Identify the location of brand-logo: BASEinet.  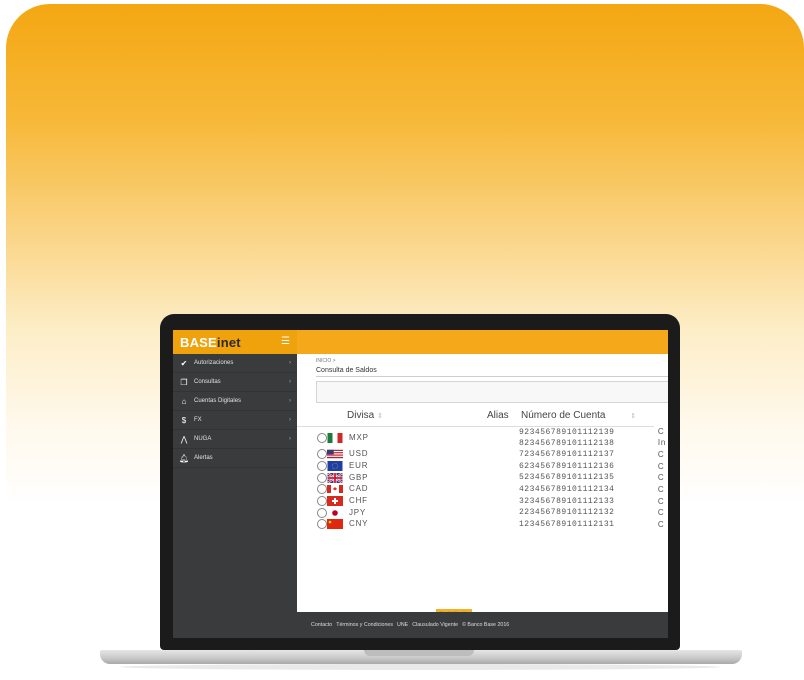
(210, 342).